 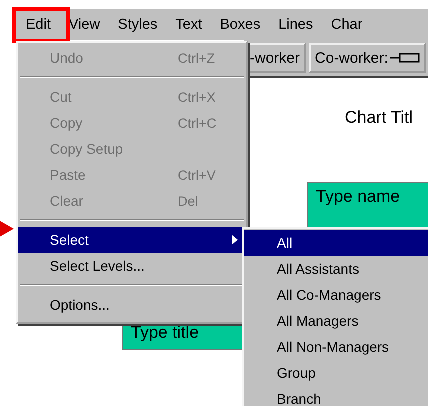 What do you see at coordinates (235, 240) in the screenshot?
I see `submenu-arrow-icon` at bounding box center [235, 240].